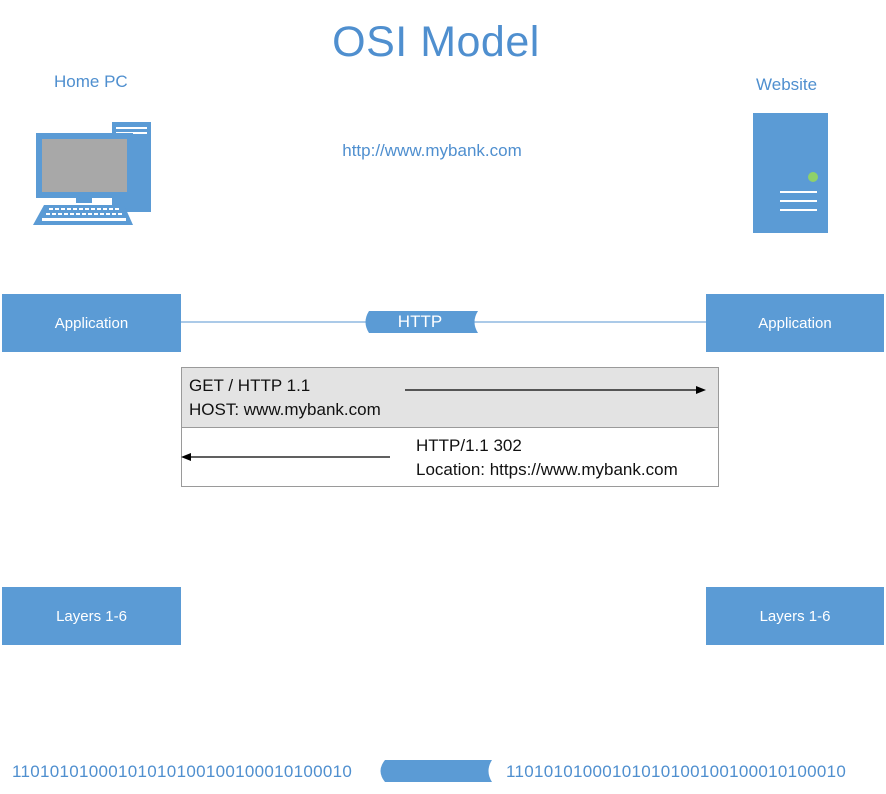  Describe the element at coordinates (436, 771) in the screenshot. I see `binary-pipe` at that location.